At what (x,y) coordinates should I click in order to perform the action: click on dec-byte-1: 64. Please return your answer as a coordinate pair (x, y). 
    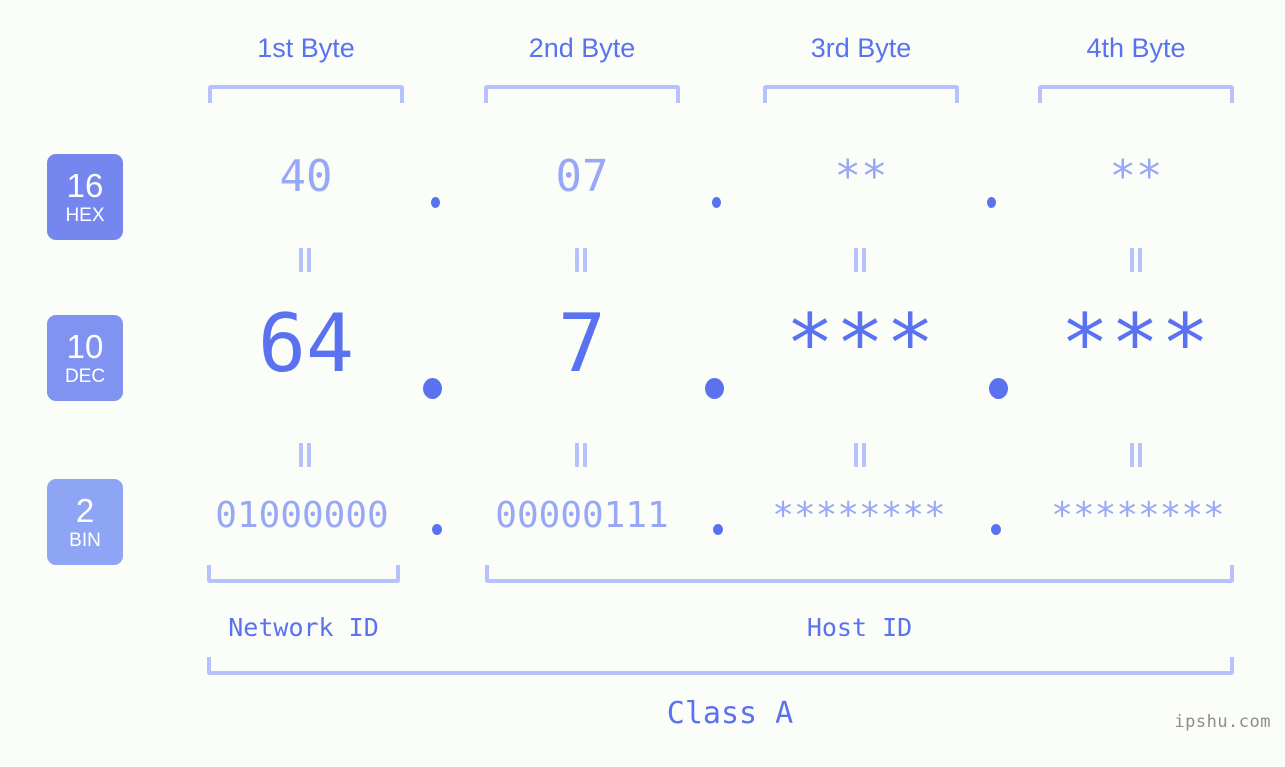
    Looking at the image, I should click on (306, 343).